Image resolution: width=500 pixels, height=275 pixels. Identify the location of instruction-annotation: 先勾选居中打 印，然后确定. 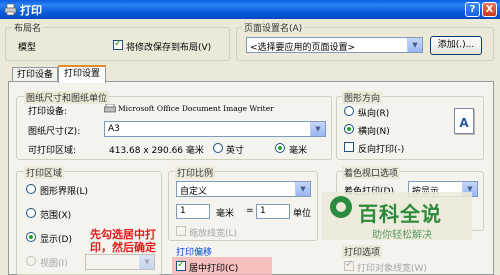
(123, 241).